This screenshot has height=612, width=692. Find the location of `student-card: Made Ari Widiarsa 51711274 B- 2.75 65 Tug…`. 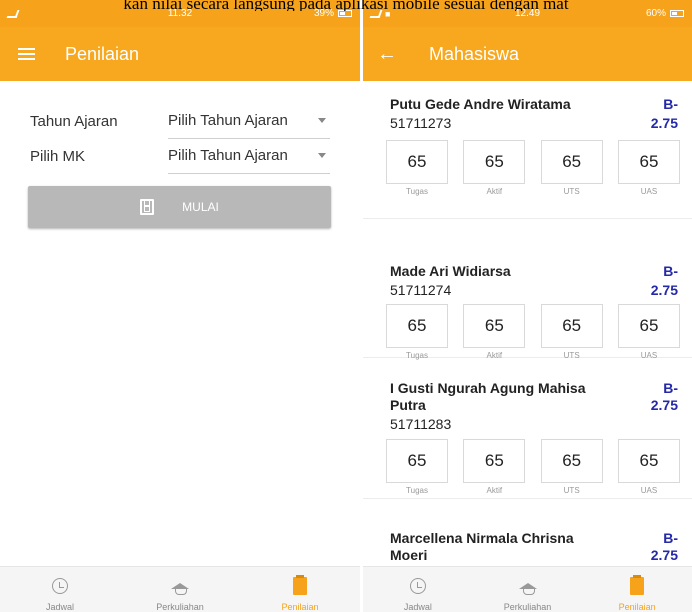

student-card: Made Ari Widiarsa 51711274 B- 2.75 65 Tug… is located at coordinates (527, 290).